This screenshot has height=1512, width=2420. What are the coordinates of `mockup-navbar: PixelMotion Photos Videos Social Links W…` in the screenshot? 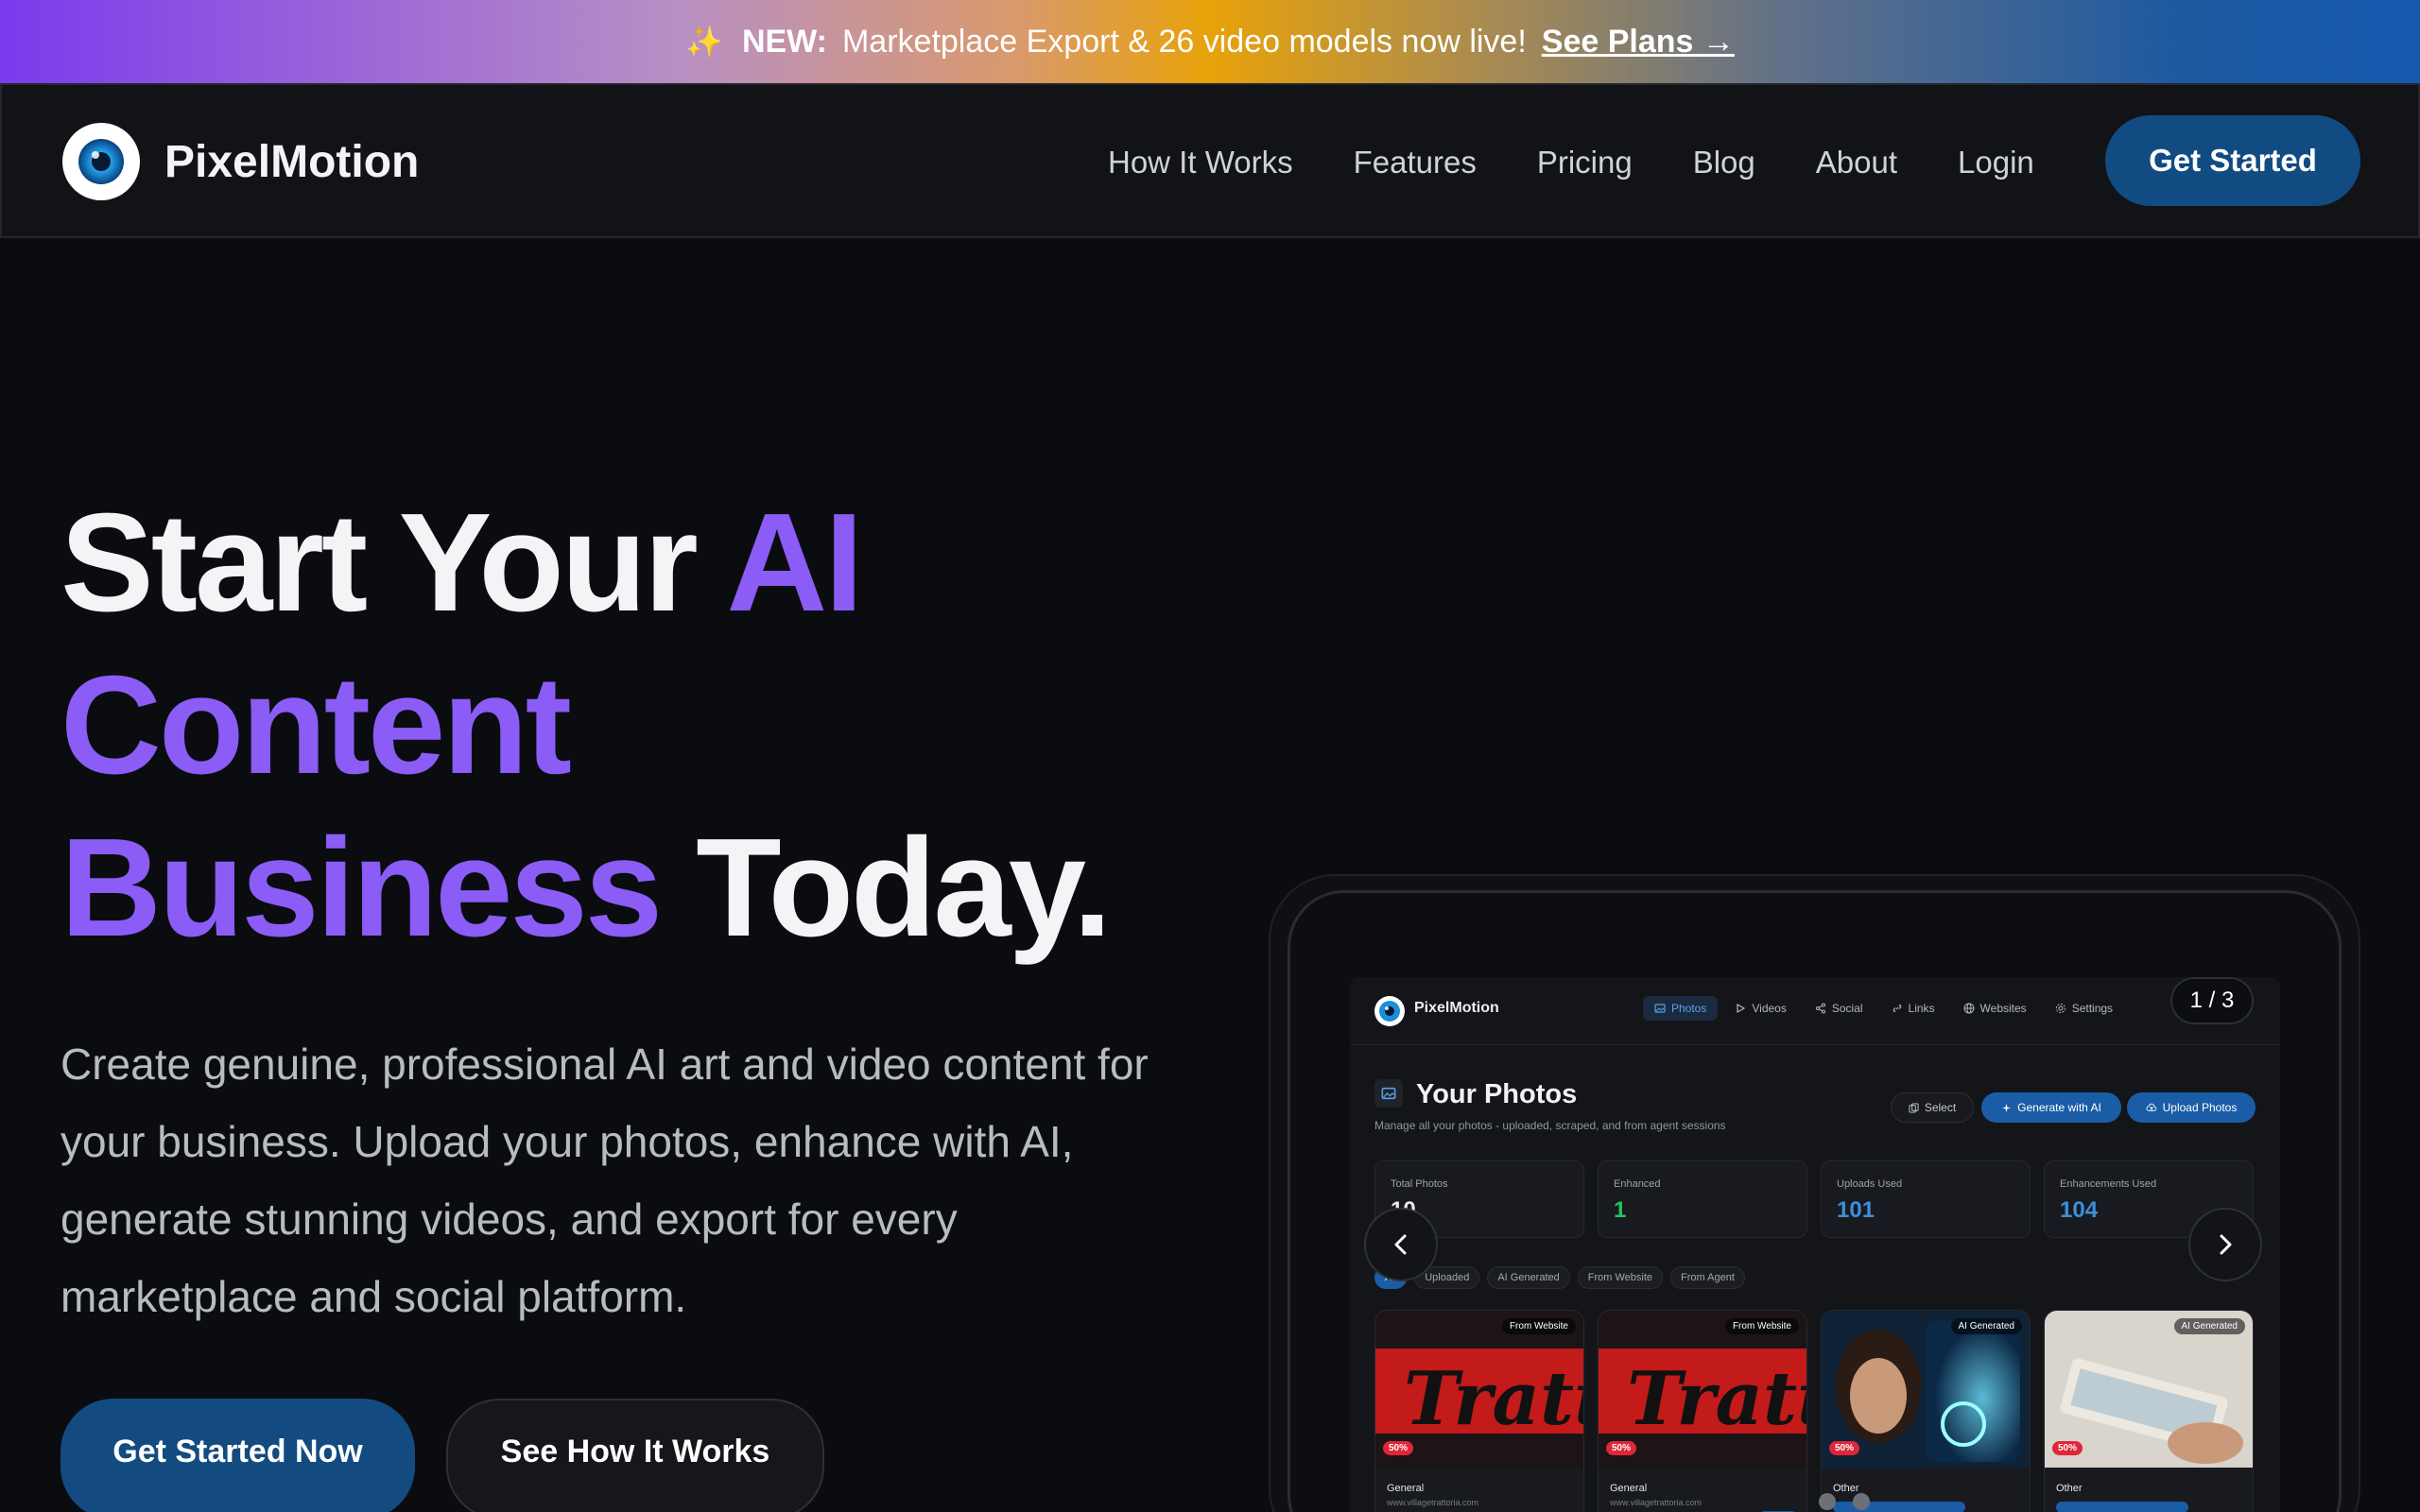 It's located at (1815, 1011).